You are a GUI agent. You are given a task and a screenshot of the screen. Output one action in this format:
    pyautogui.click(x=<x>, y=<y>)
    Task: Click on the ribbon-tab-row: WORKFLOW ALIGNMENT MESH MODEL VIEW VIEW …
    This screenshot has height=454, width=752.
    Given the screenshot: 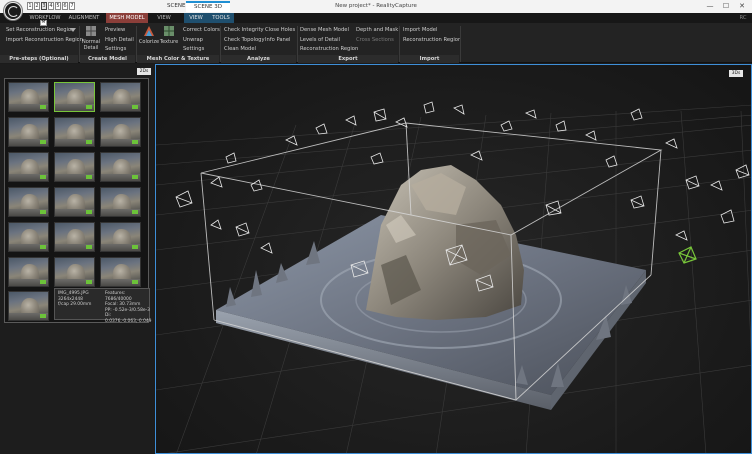 What is the action you would take?
    pyautogui.click(x=376, y=18)
    